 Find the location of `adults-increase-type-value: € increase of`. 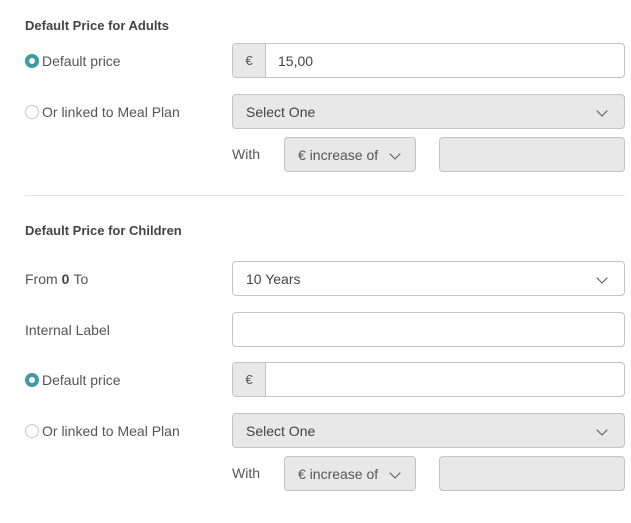

adults-increase-type-value: € increase of is located at coordinates (338, 154).